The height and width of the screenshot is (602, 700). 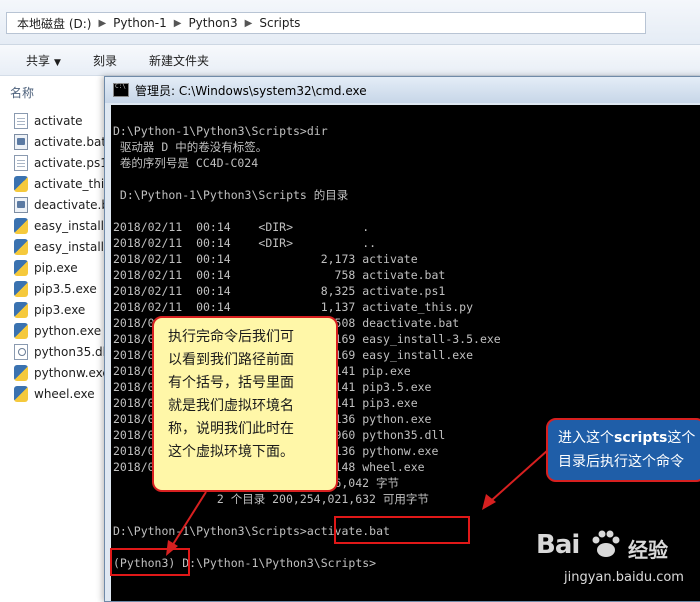 I want to click on callout-blue-bold: scripts, so click(x=641, y=438).